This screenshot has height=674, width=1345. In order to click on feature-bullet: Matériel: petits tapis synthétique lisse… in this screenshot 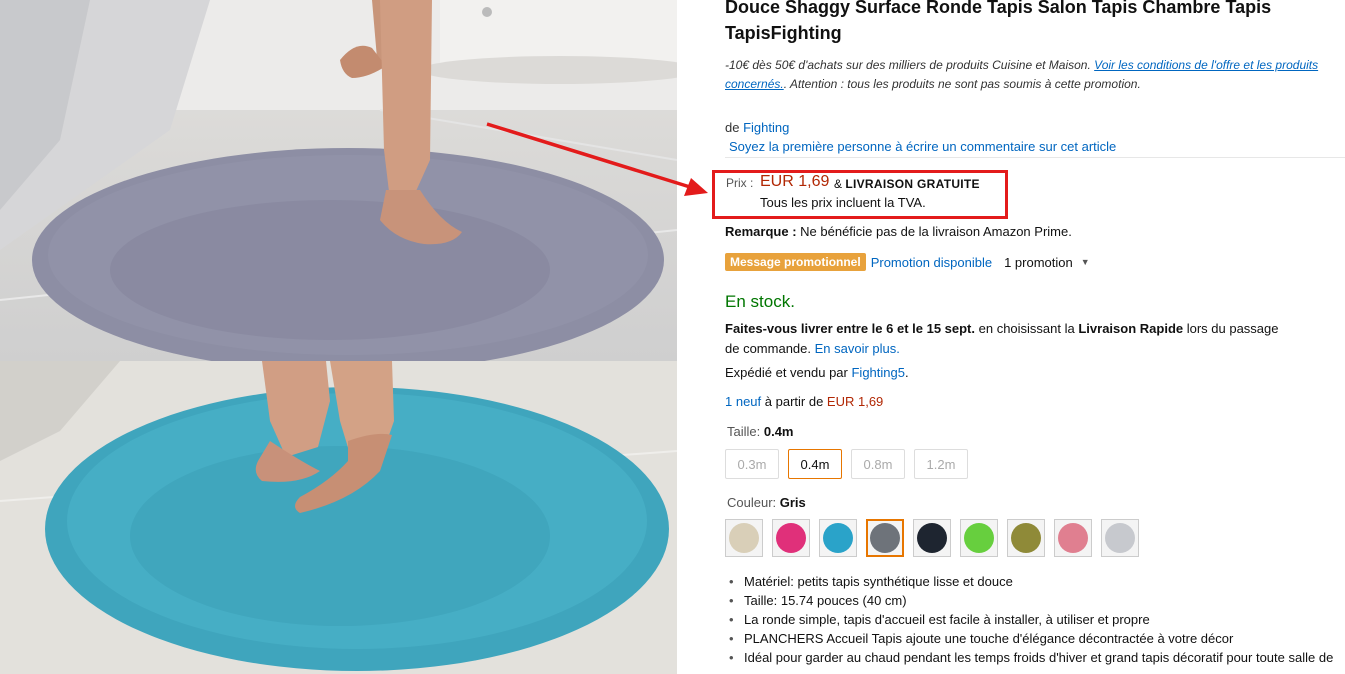, I will do `click(1035, 581)`.